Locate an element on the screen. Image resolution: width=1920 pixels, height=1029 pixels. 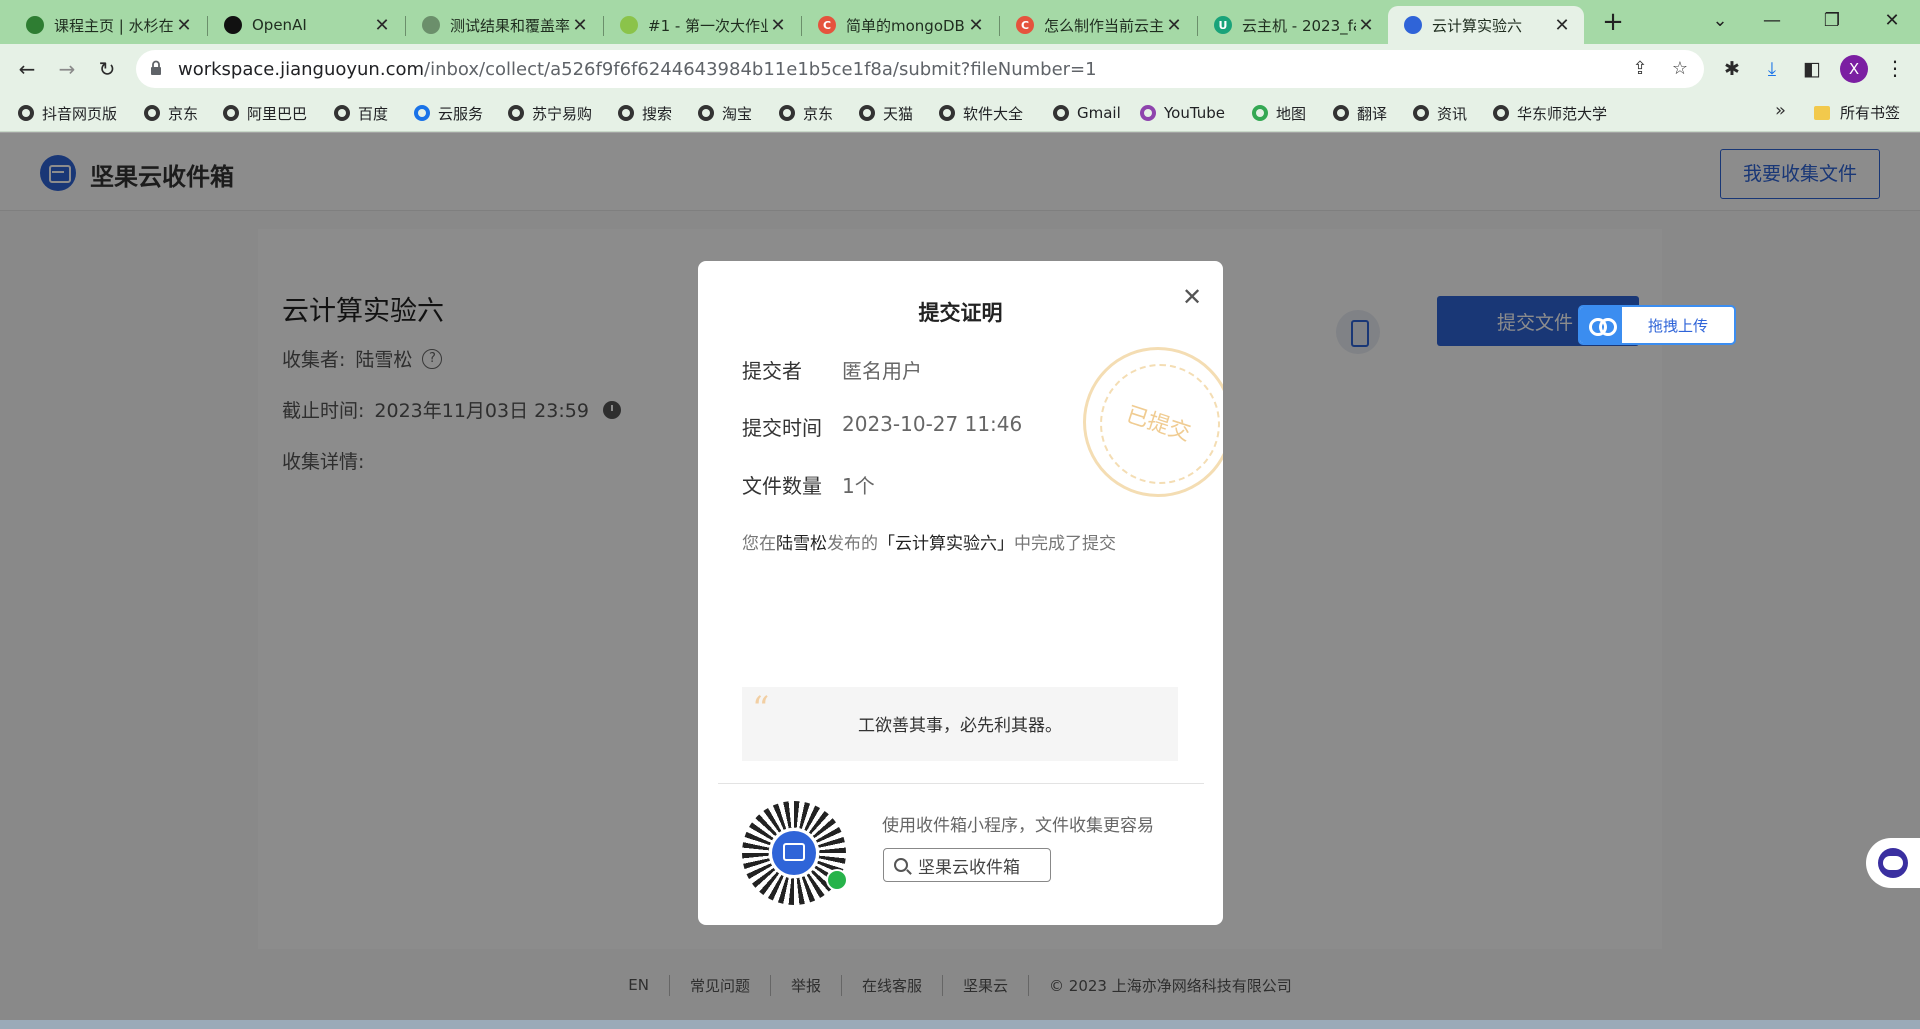
drag-upload-widget: 拖拽上传 is located at coordinates (1657, 325).